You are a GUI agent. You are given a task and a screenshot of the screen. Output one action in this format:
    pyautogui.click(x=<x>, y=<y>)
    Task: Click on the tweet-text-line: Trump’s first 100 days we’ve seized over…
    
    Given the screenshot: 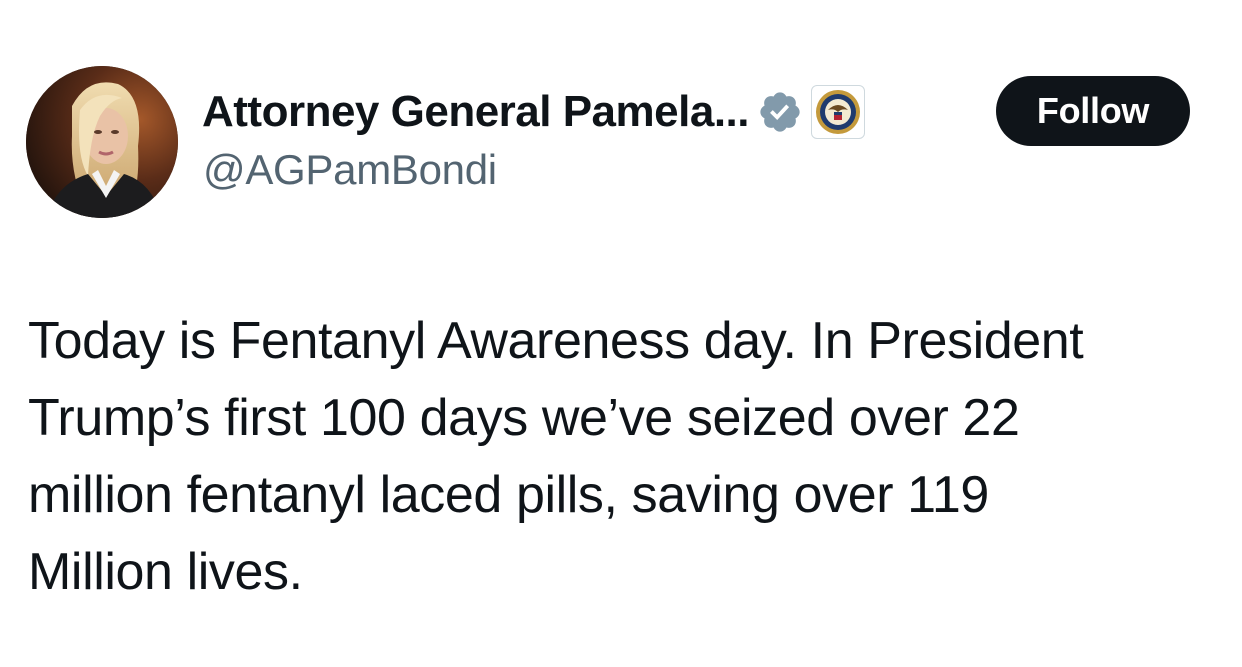 What is the action you would take?
    pyautogui.click(x=524, y=418)
    